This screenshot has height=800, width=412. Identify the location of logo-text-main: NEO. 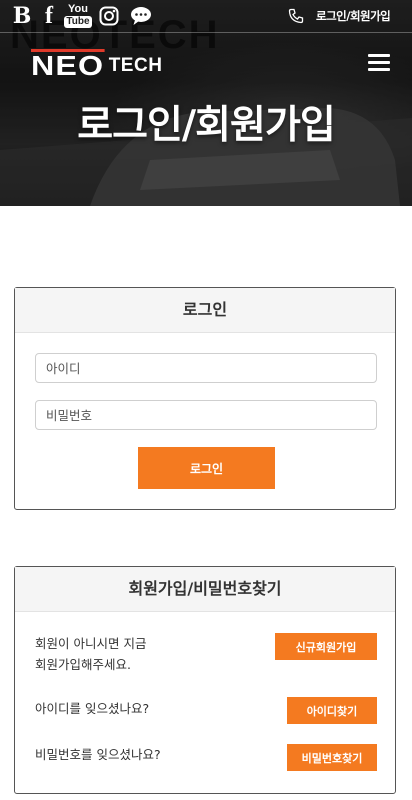
(68, 65).